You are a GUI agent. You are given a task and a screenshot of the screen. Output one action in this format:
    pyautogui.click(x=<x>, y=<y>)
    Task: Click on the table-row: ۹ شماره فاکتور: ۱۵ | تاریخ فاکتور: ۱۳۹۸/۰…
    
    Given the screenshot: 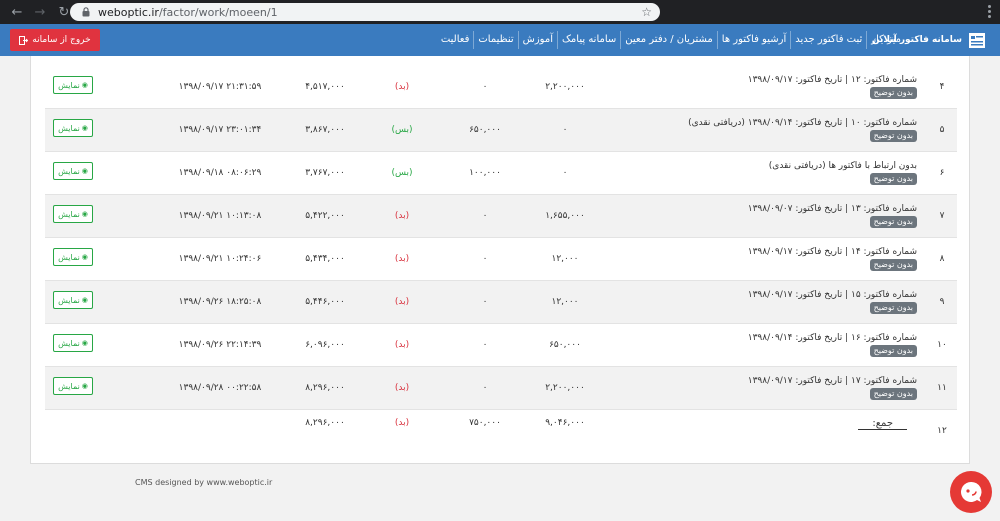 What is the action you would take?
    pyautogui.click(x=501, y=302)
    